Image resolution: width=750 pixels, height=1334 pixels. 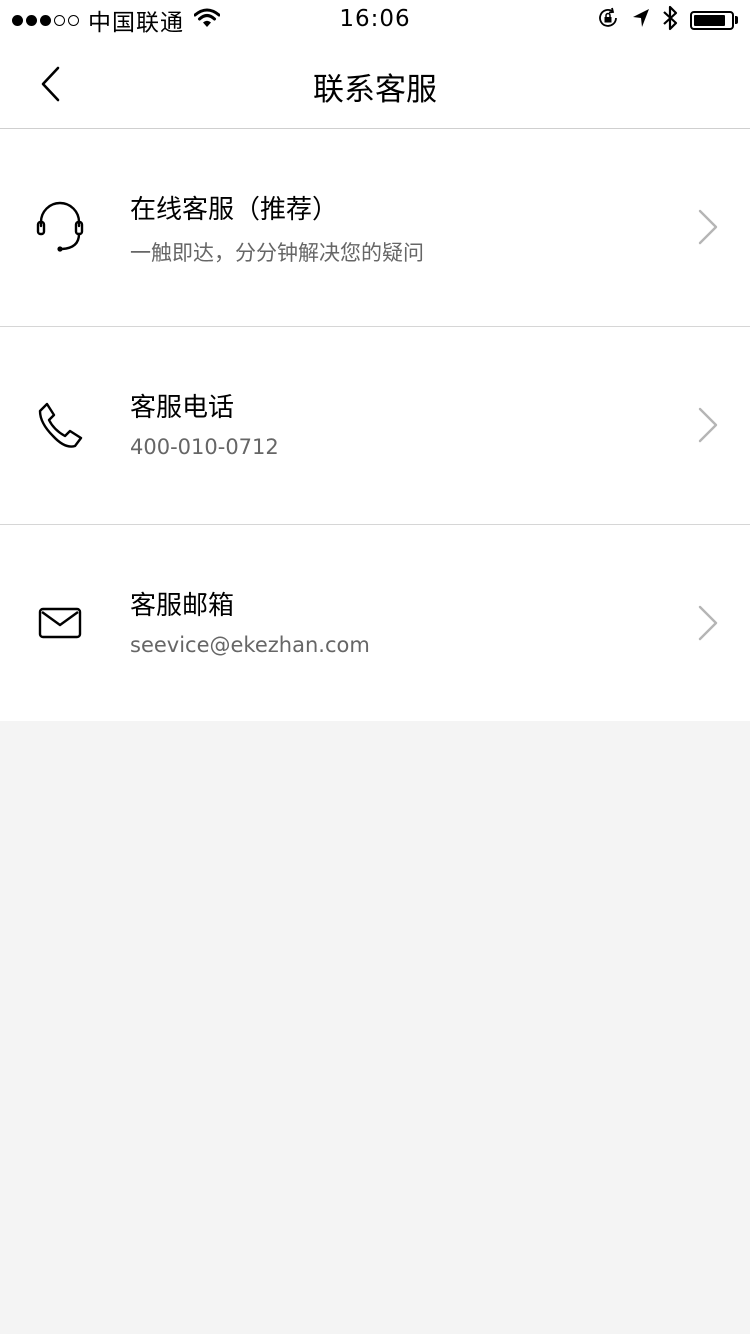 What do you see at coordinates (375, 623) in the screenshot?
I see `email-service-row: 客服邮箱 seevice@ekezhan.com` at bounding box center [375, 623].